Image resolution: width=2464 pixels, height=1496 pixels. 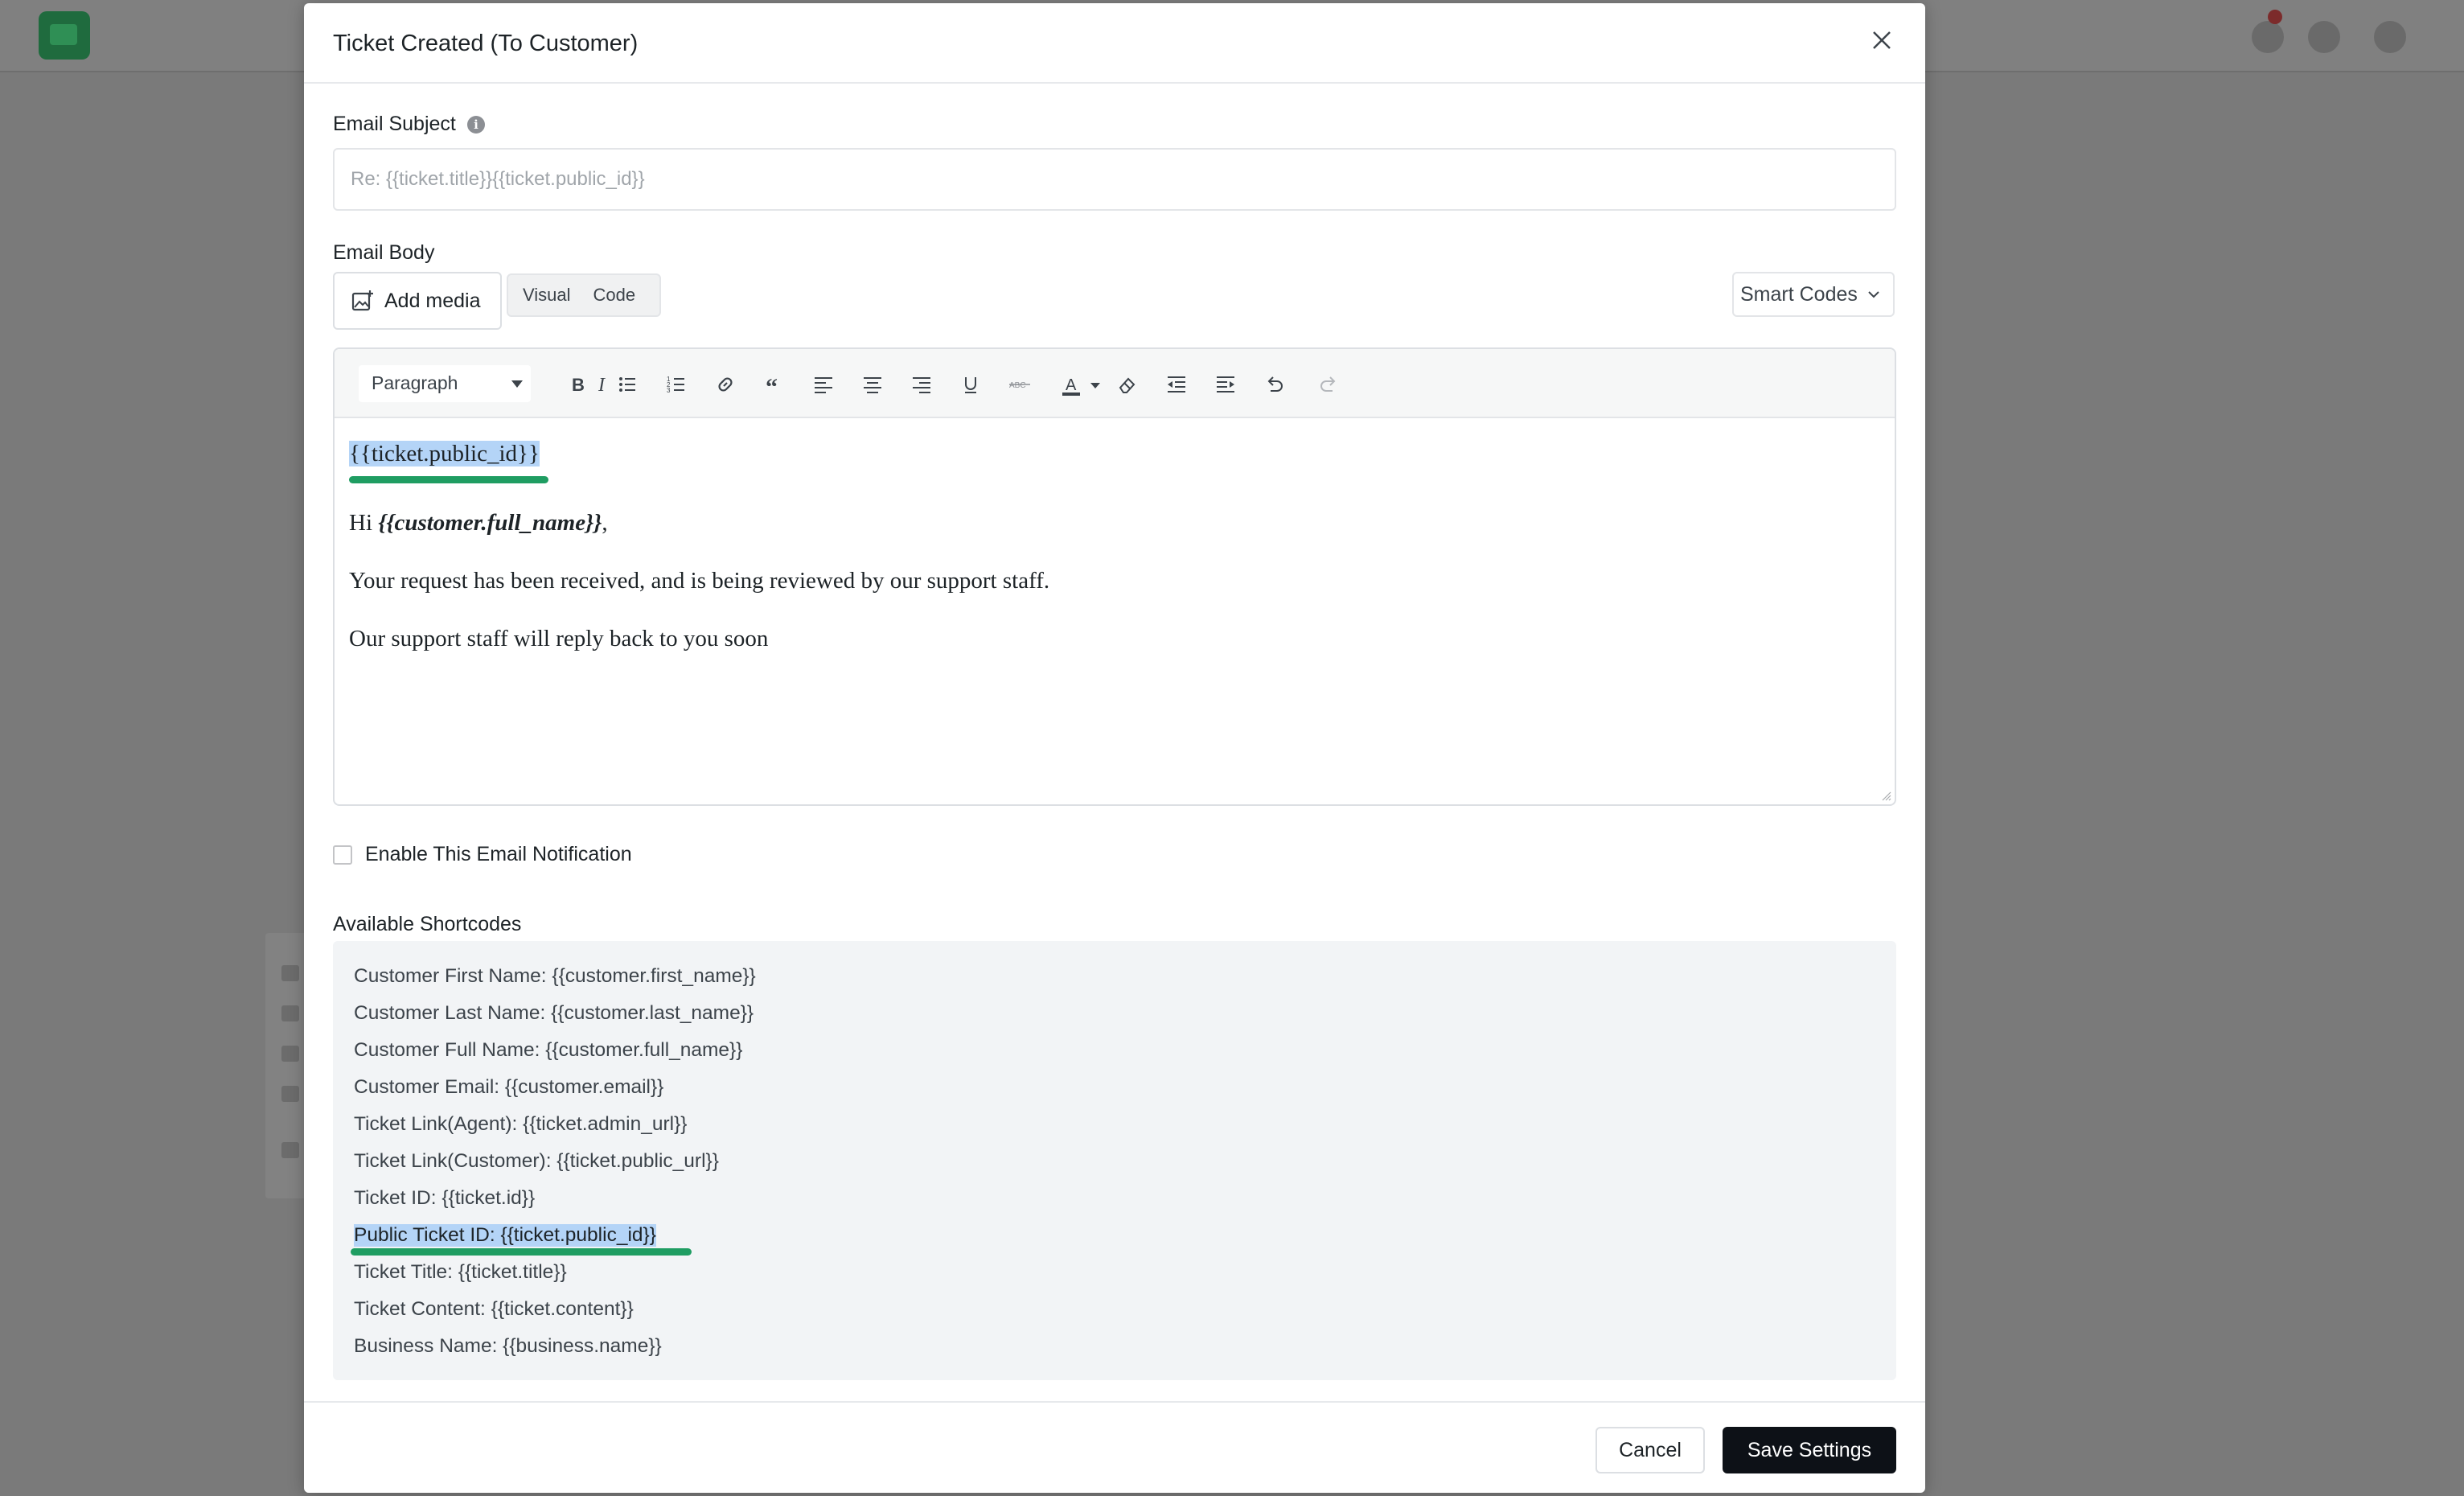 I want to click on selected-shortcode: {{ticket.public_id}}, so click(x=444, y=454).